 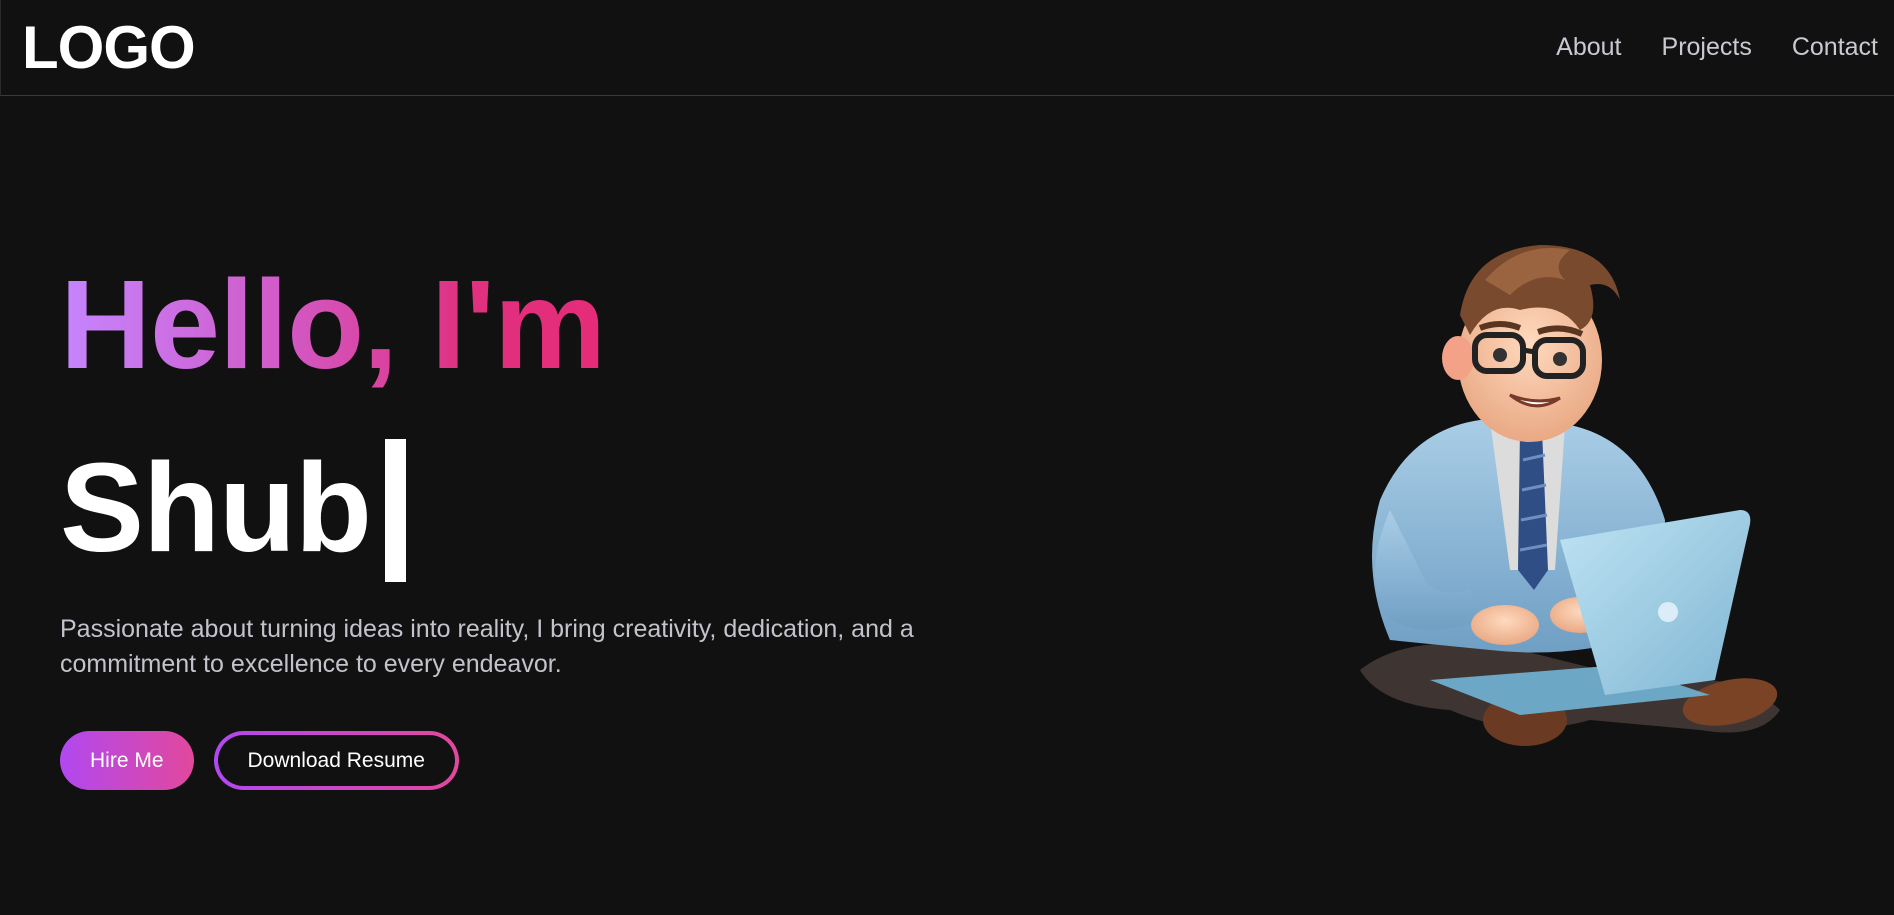 I want to click on nav-link-about: About, so click(x=1588, y=47).